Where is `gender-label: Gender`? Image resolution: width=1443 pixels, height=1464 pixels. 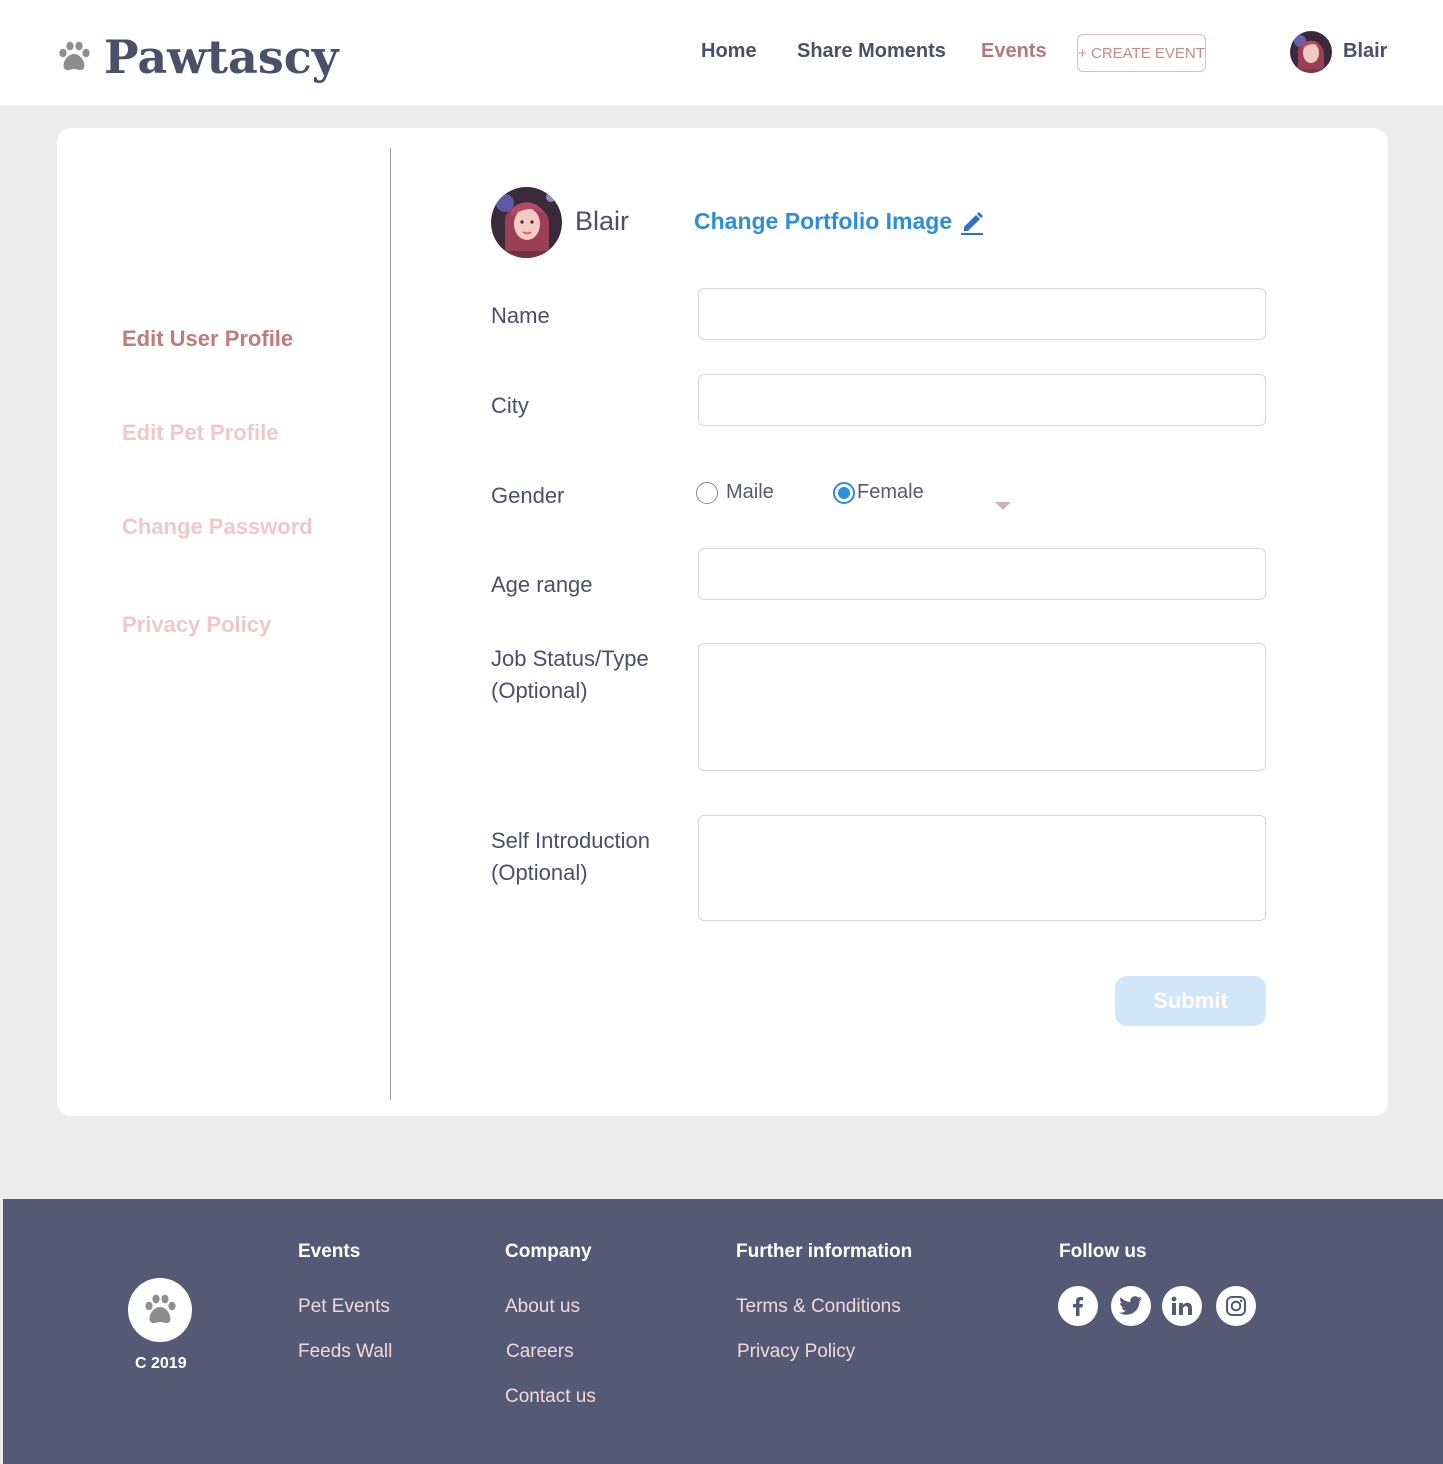
gender-label: Gender is located at coordinates (528, 495).